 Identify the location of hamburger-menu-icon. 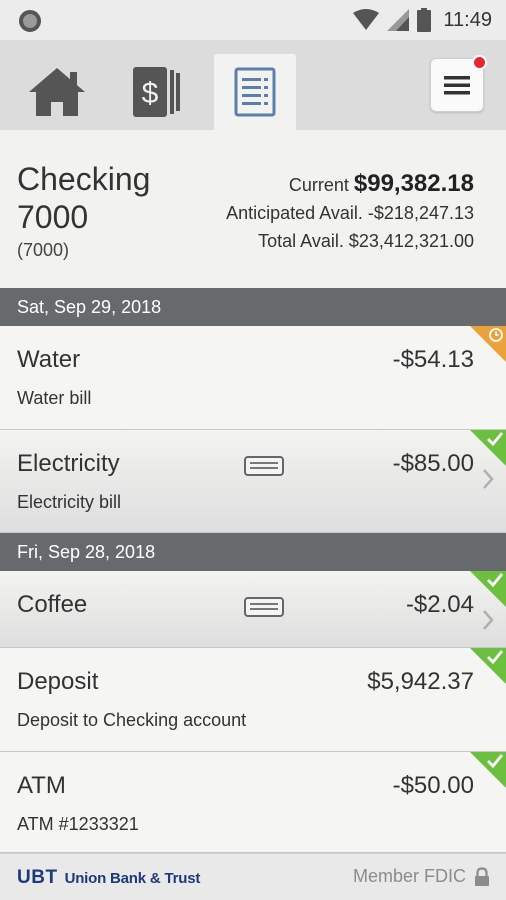
(457, 85).